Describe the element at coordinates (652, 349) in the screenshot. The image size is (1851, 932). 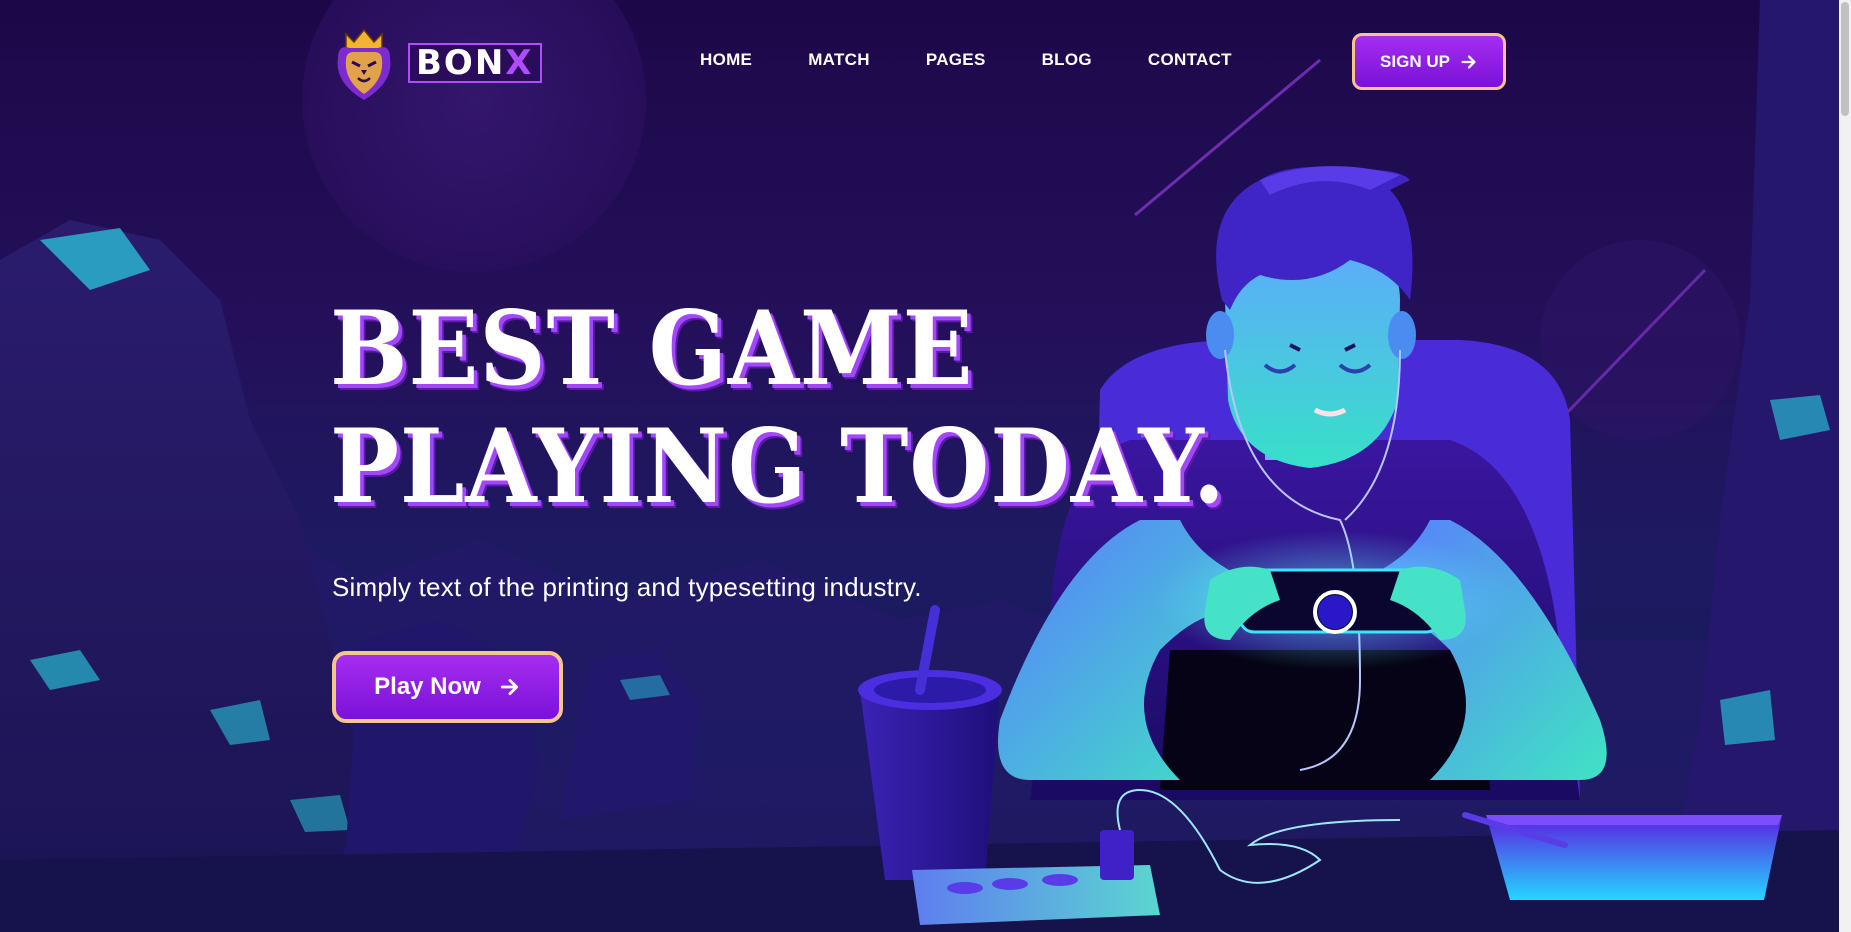
I see `hero-title-line-1: BEST GAME` at that location.